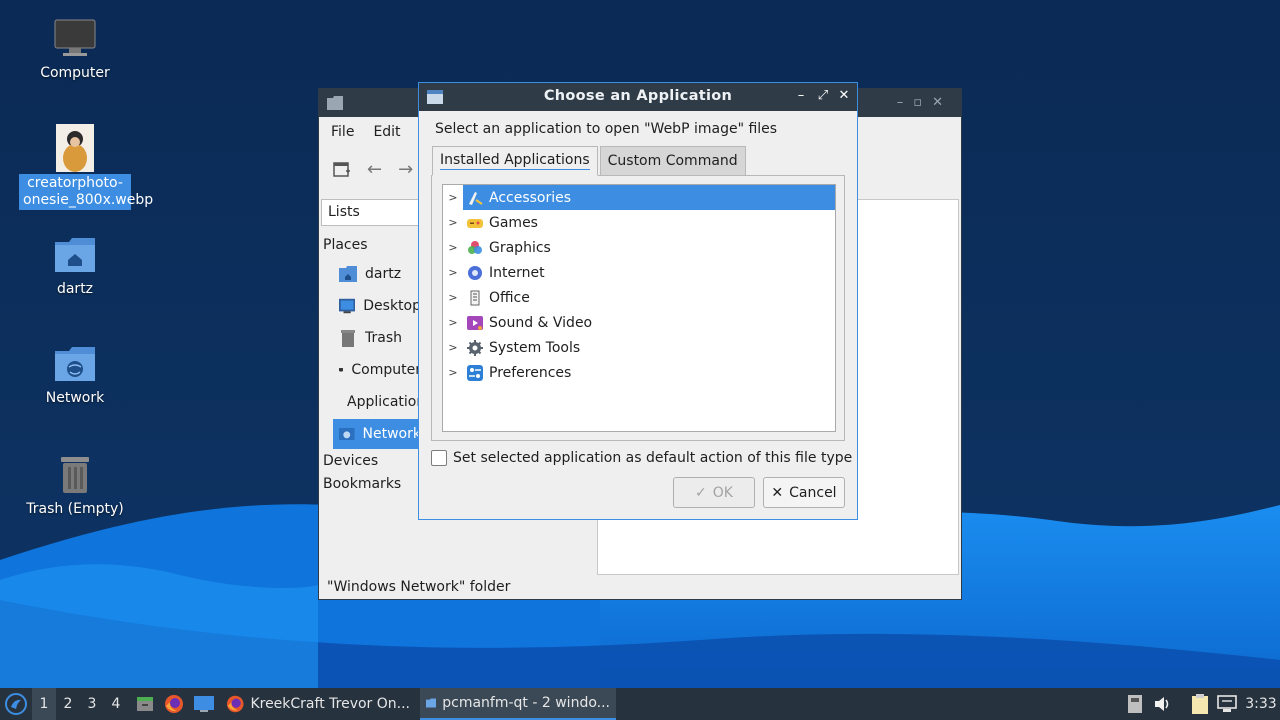  I want to click on office-icon, so click(475, 297).